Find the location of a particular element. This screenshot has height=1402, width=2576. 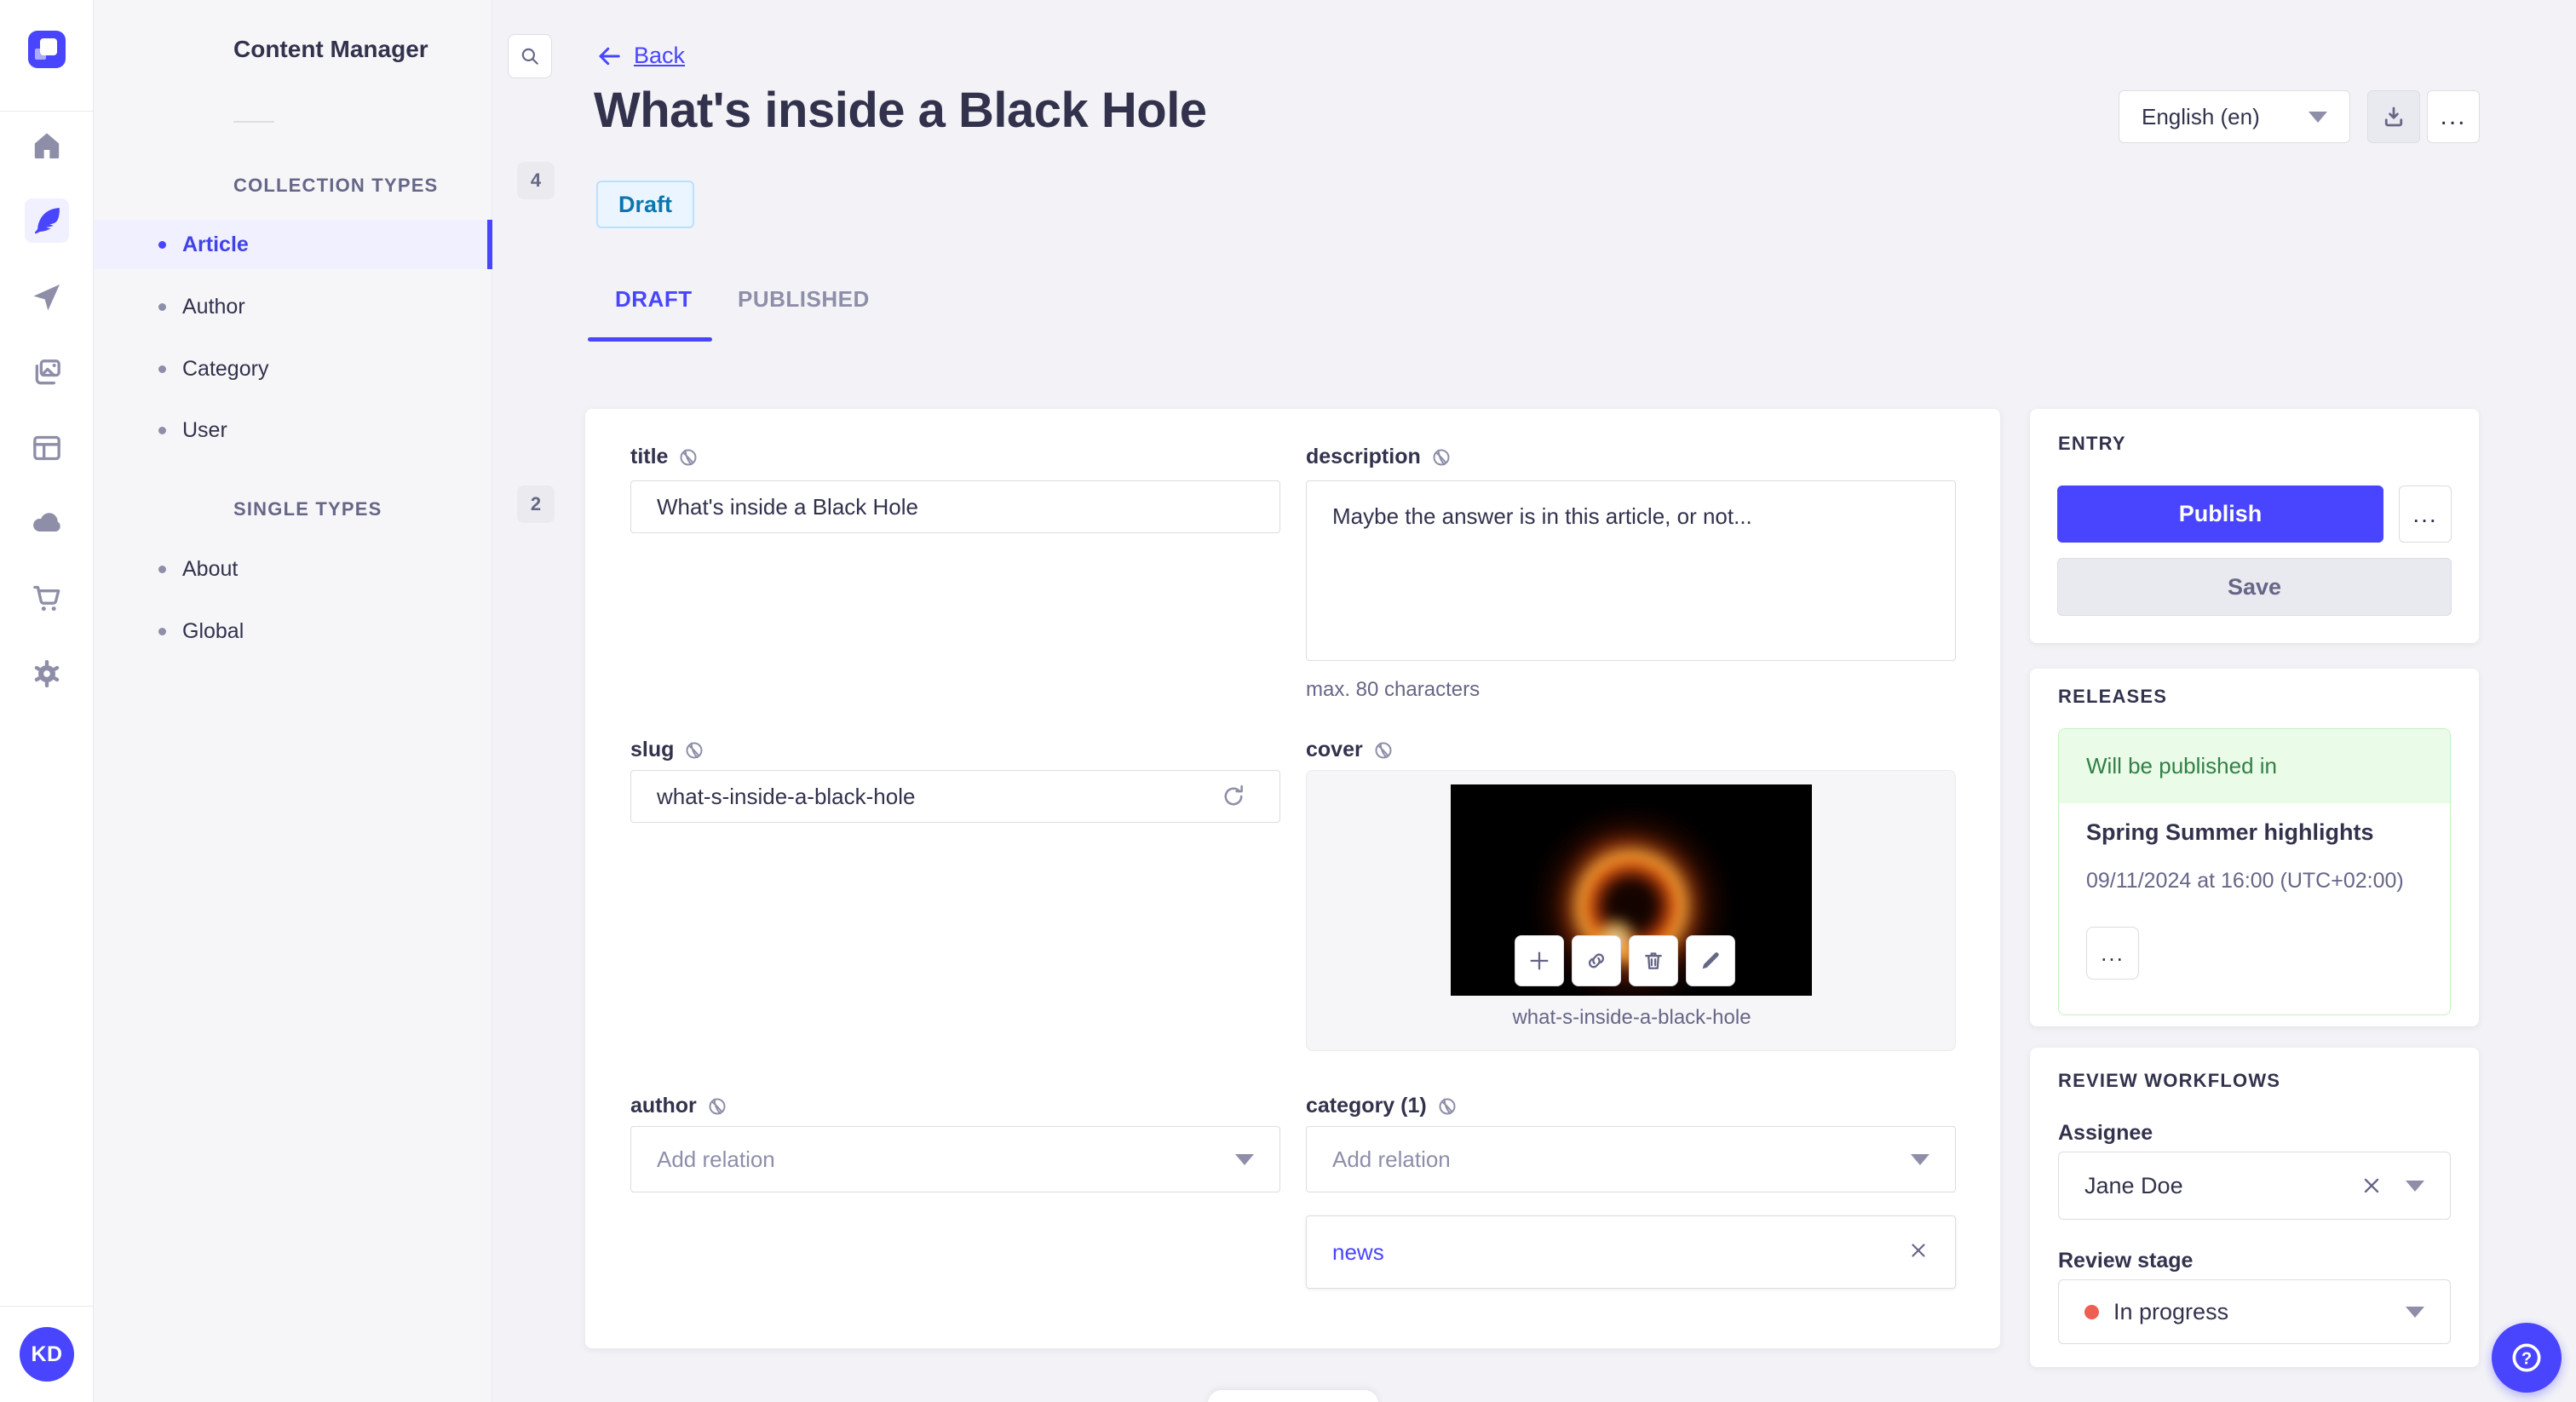

bottom-peek-card is located at coordinates (1293, 1396).